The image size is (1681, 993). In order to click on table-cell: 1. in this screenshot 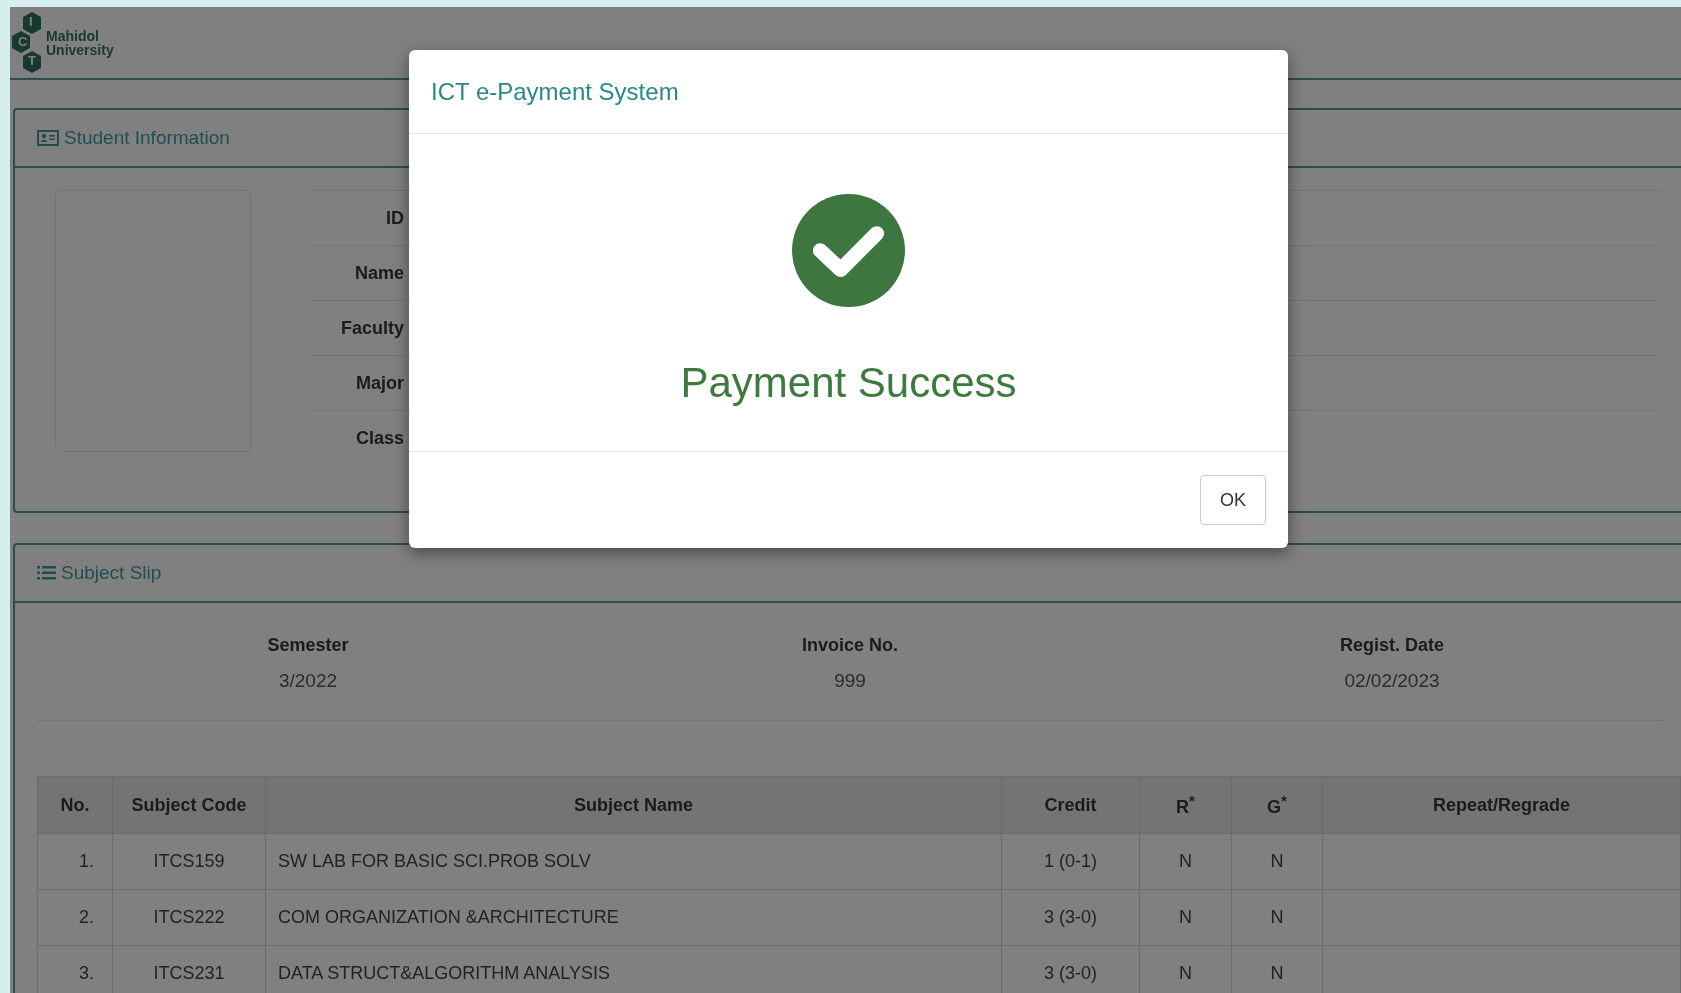, I will do `click(75, 861)`.